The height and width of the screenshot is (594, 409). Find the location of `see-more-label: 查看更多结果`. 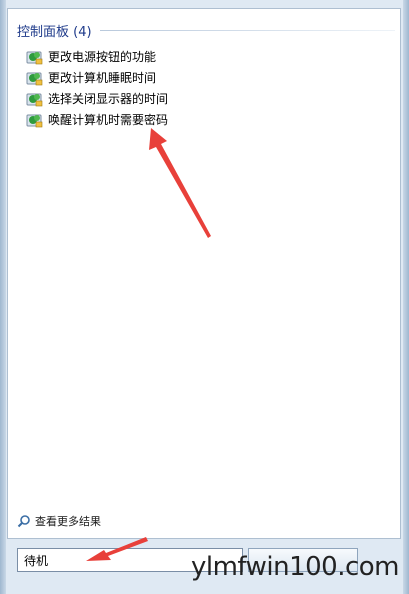

see-more-label: 查看更多结果 is located at coordinates (68, 521).